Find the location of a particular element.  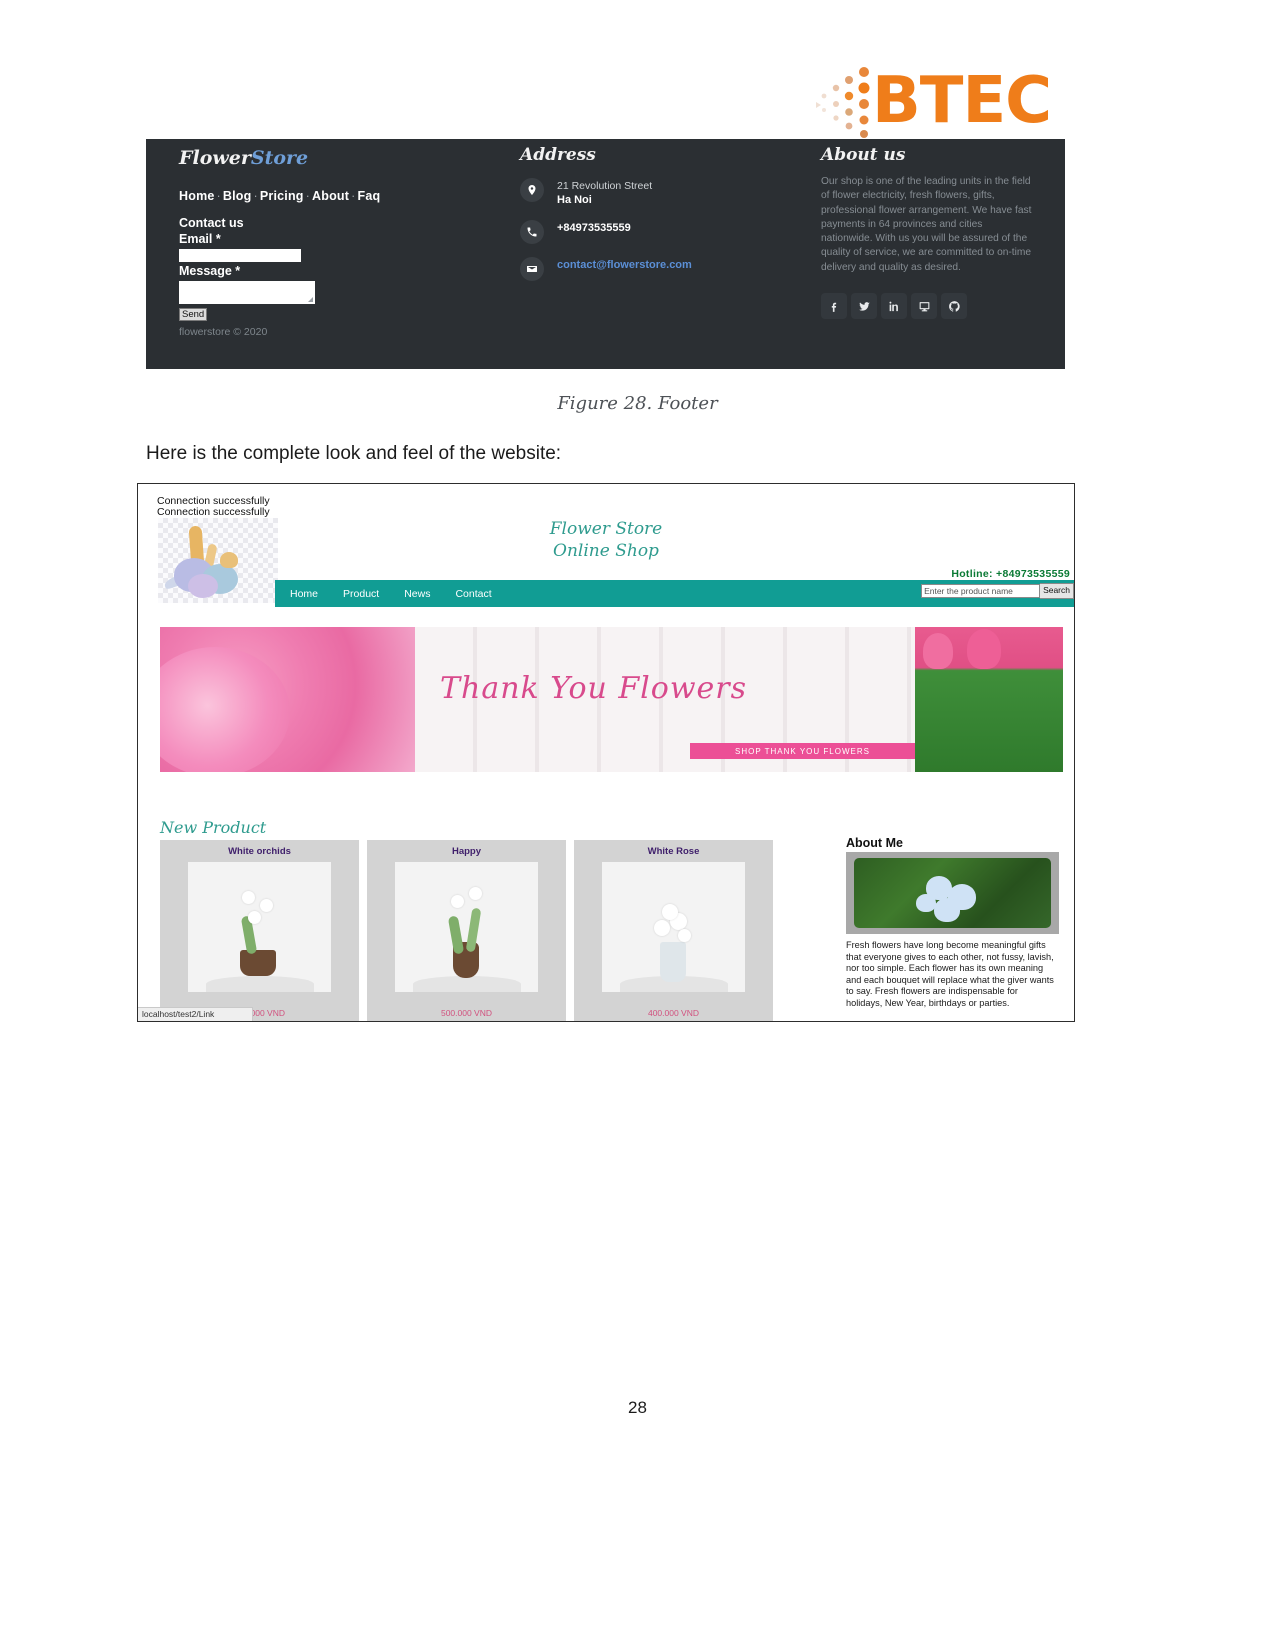

monitor-icon is located at coordinates (924, 306).